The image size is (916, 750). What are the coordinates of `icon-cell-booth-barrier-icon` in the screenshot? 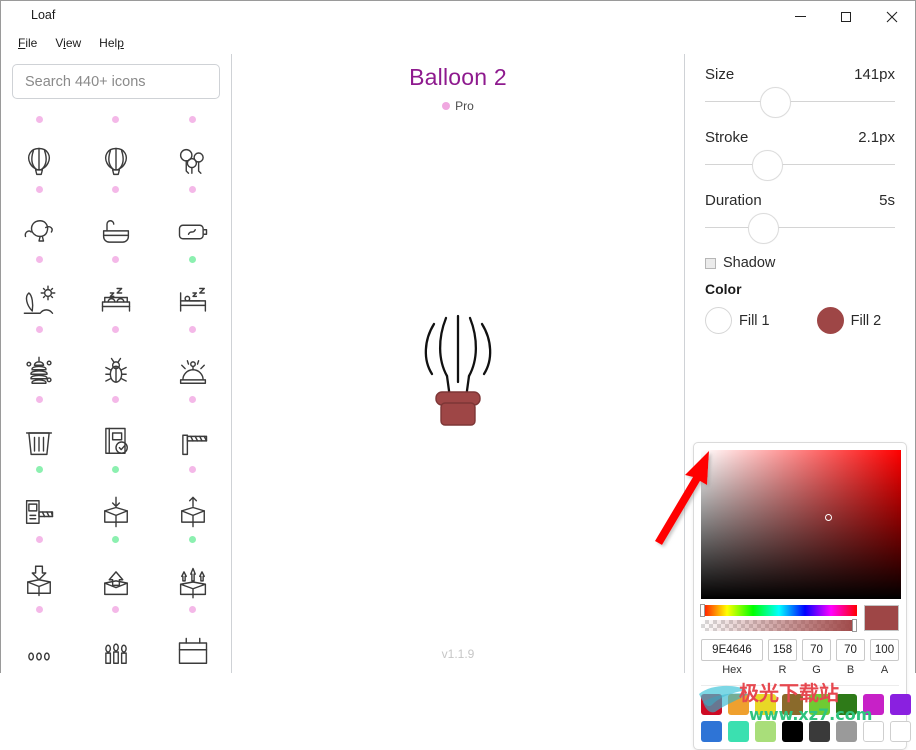 It's located at (39, 525).